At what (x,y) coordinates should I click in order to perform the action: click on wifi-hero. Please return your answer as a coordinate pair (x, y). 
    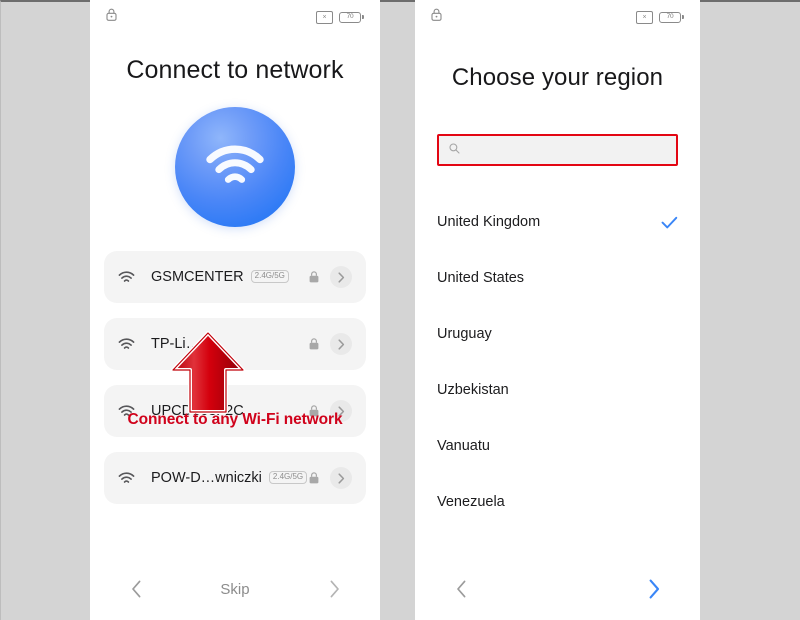
    Looking at the image, I should click on (235, 167).